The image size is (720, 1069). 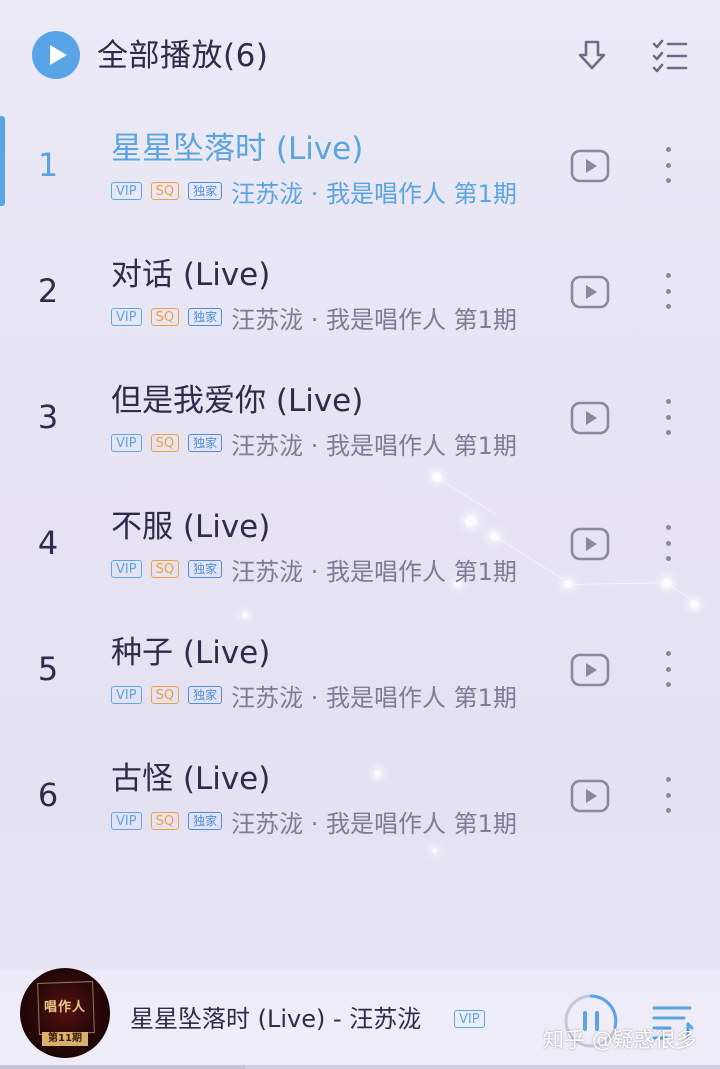 I want to click on playback-progress-fill, so click(x=122, y=1067).